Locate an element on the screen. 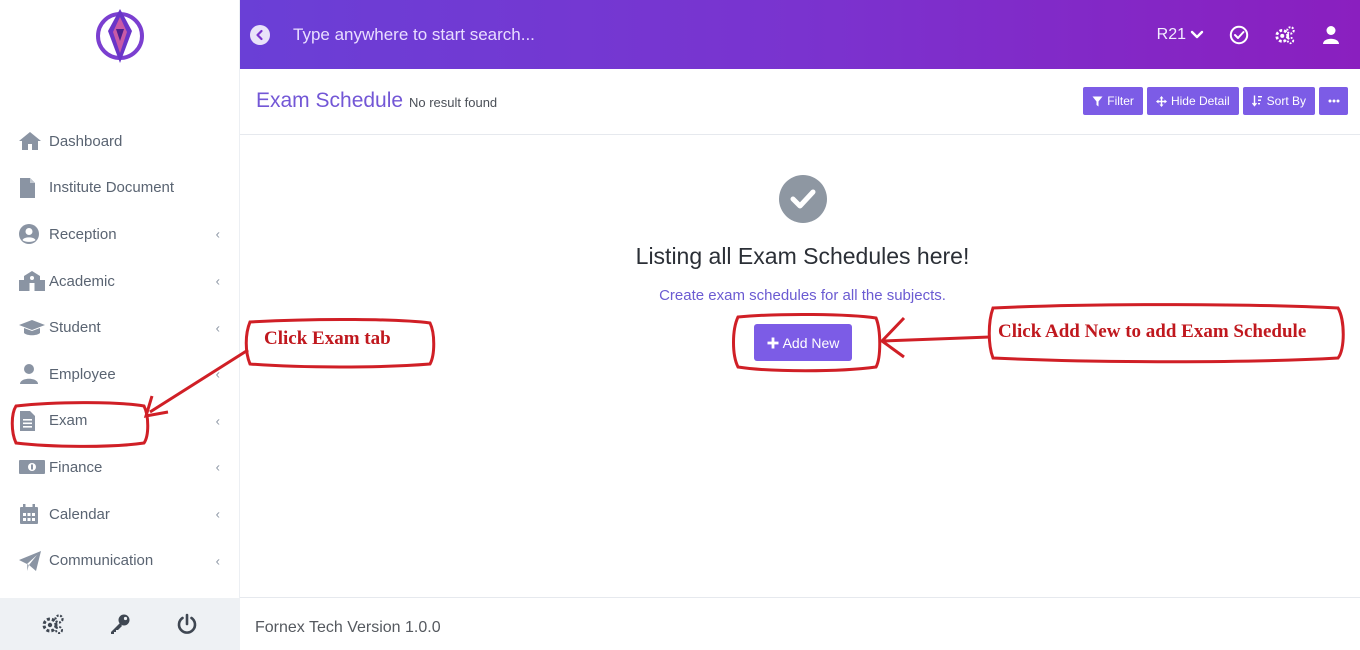 Image resolution: width=1360 pixels, height=650 pixels. filter-icon is located at coordinates (1097, 101).